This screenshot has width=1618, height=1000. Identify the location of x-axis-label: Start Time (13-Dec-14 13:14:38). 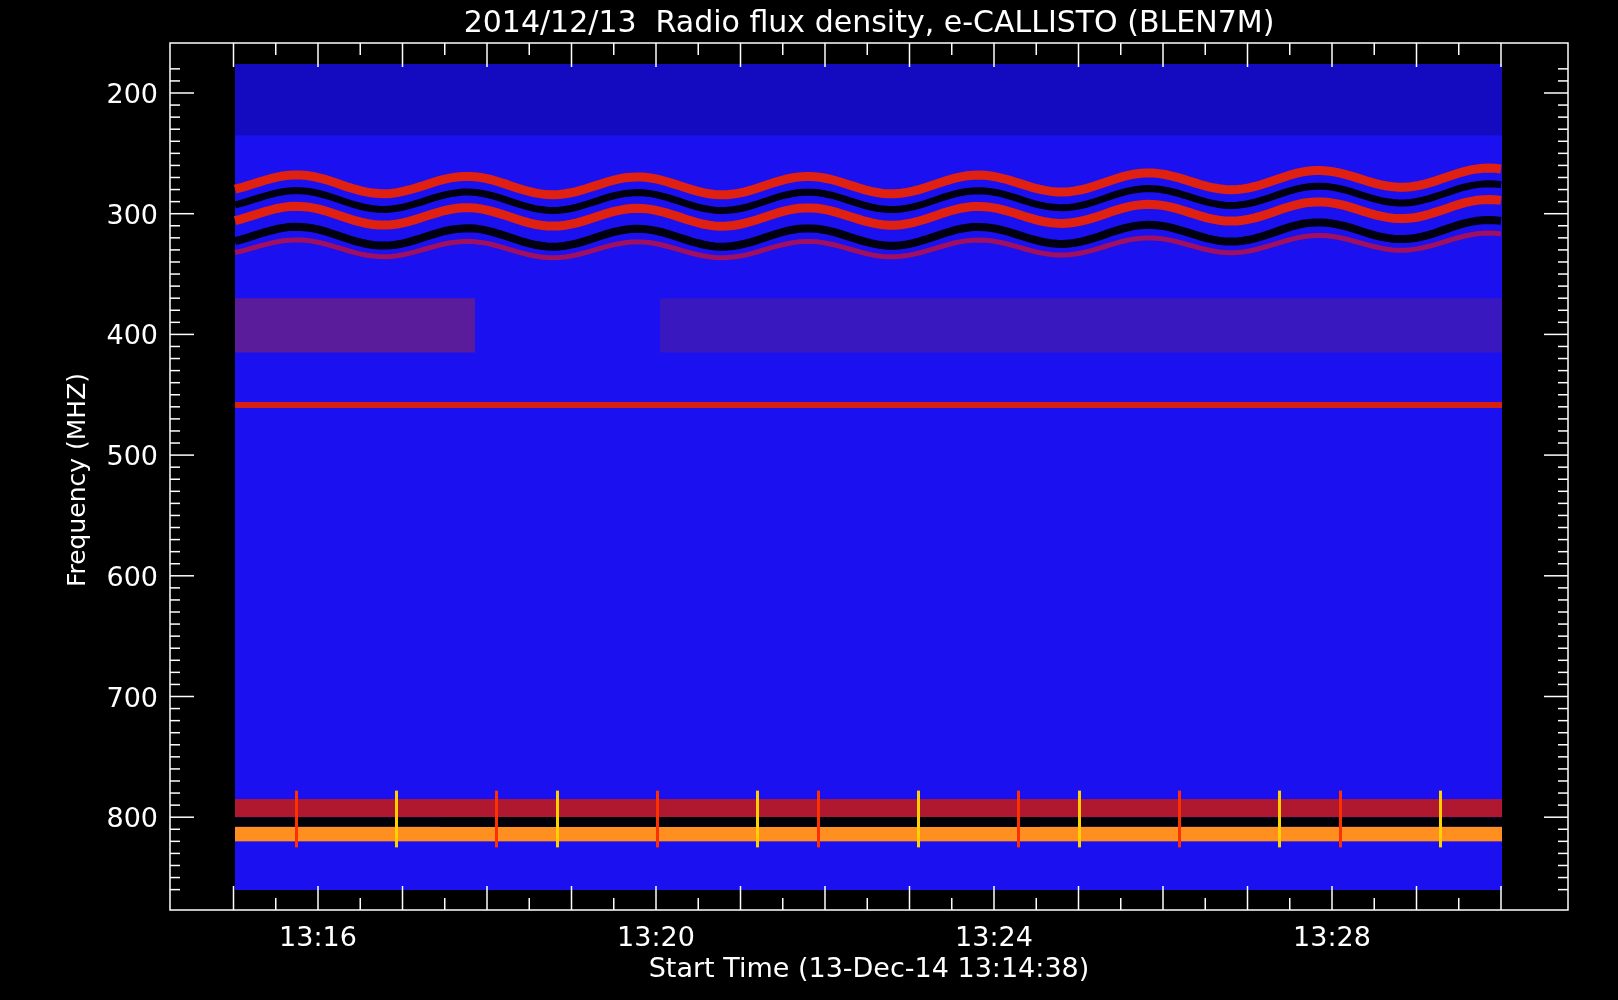
(869, 967).